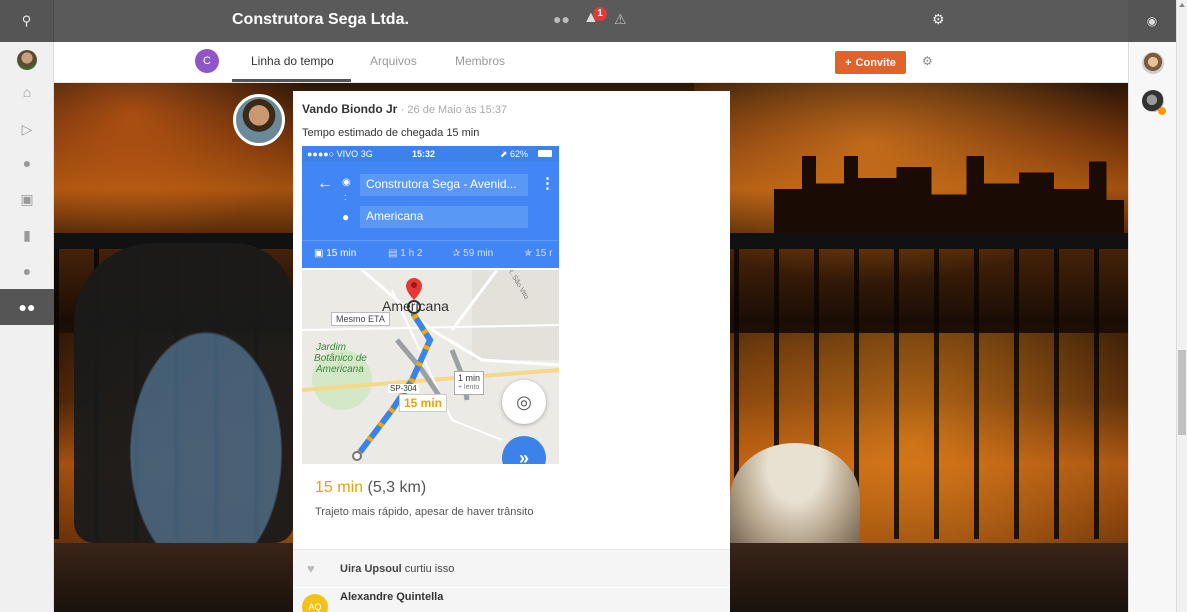 This screenshot has height=612, width=1187. What do you see at coordinates (429, 569) in the screenshot?
I see `likes-suffix: curtiu isso` at bounding box center [429, 569].